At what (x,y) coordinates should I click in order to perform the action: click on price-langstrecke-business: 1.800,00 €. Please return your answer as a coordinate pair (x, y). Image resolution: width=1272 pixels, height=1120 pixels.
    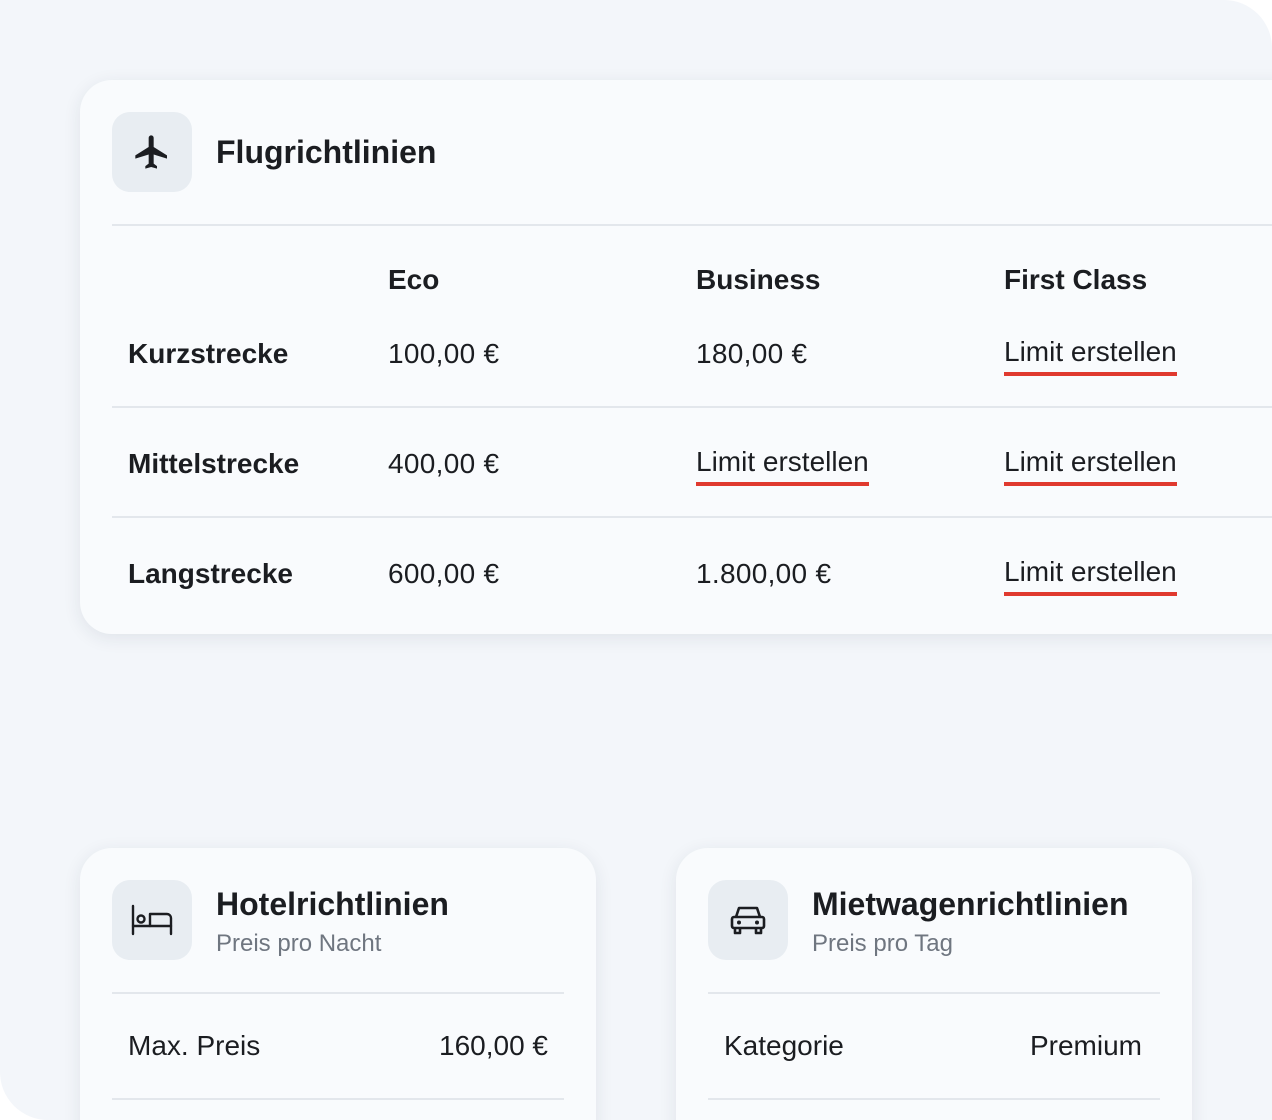
    Looking at the image, I should click on (764, 573).